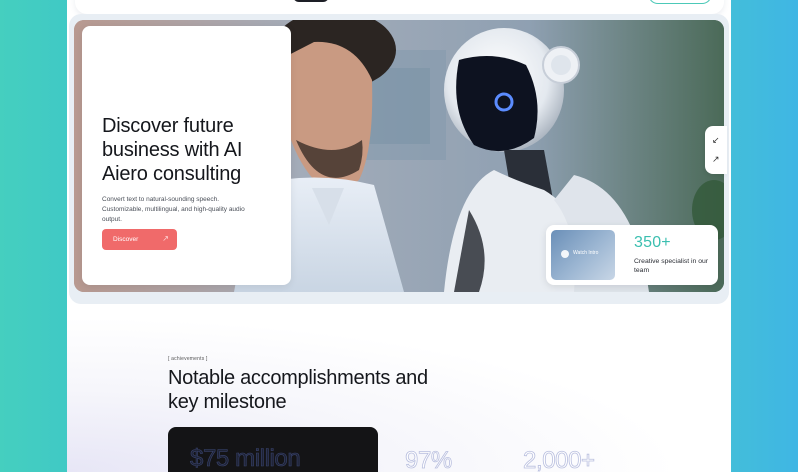 This screenshot has height=472, width=798. Describe the element at coordinates (716, 150) in the screenshot. I see `side-controls: ↙ ↗` at that location.